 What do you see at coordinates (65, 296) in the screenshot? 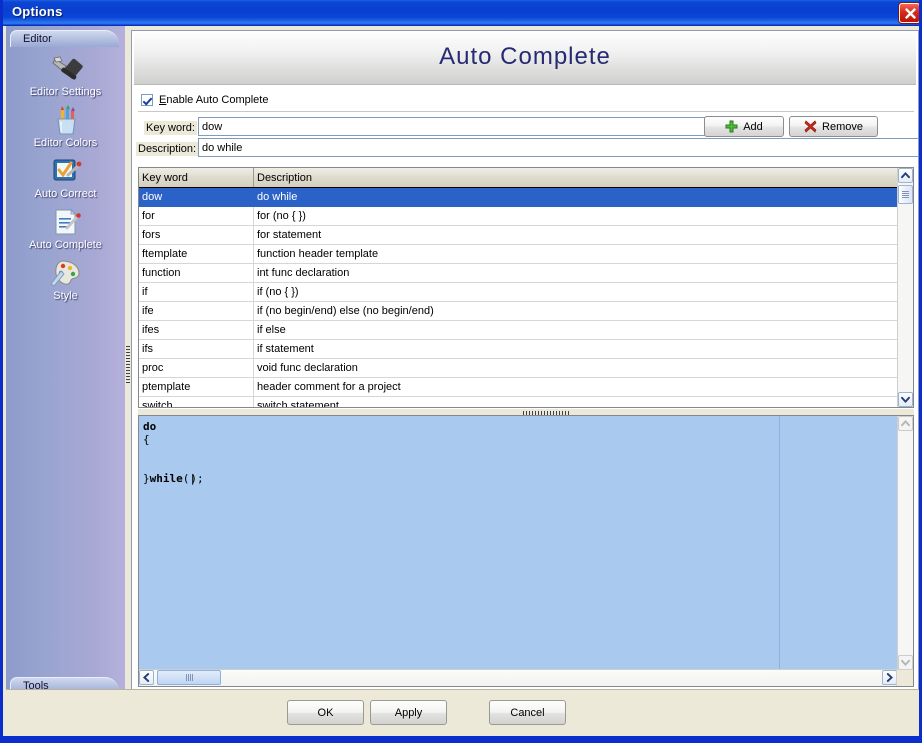
I see `sidebar-item-label: Style` at bounding box center [65, 296].